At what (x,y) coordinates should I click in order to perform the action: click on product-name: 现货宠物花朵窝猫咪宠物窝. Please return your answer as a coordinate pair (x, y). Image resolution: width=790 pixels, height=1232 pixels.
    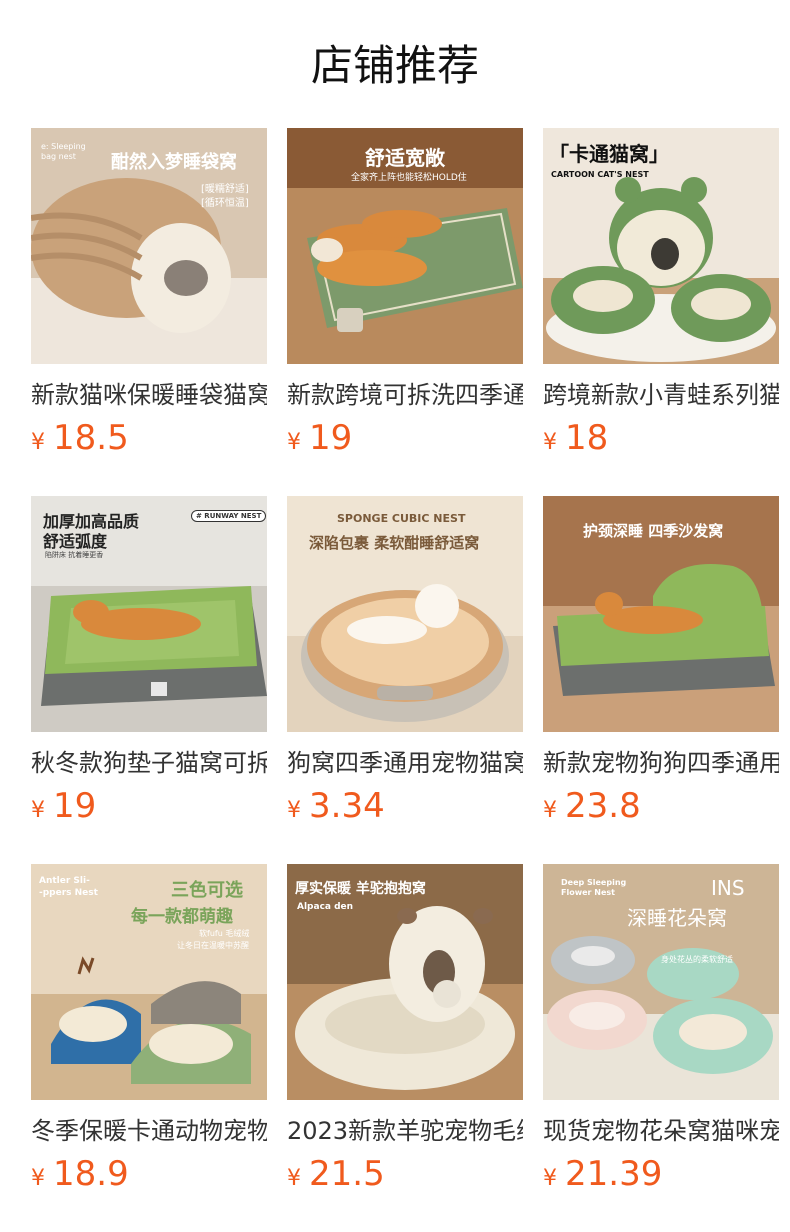
    Looking at the image, I should click on (661, 1131).